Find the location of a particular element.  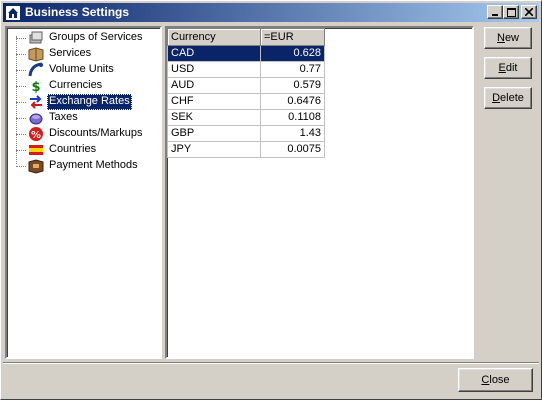

maximize-icon is located at coordinates (511, 12).